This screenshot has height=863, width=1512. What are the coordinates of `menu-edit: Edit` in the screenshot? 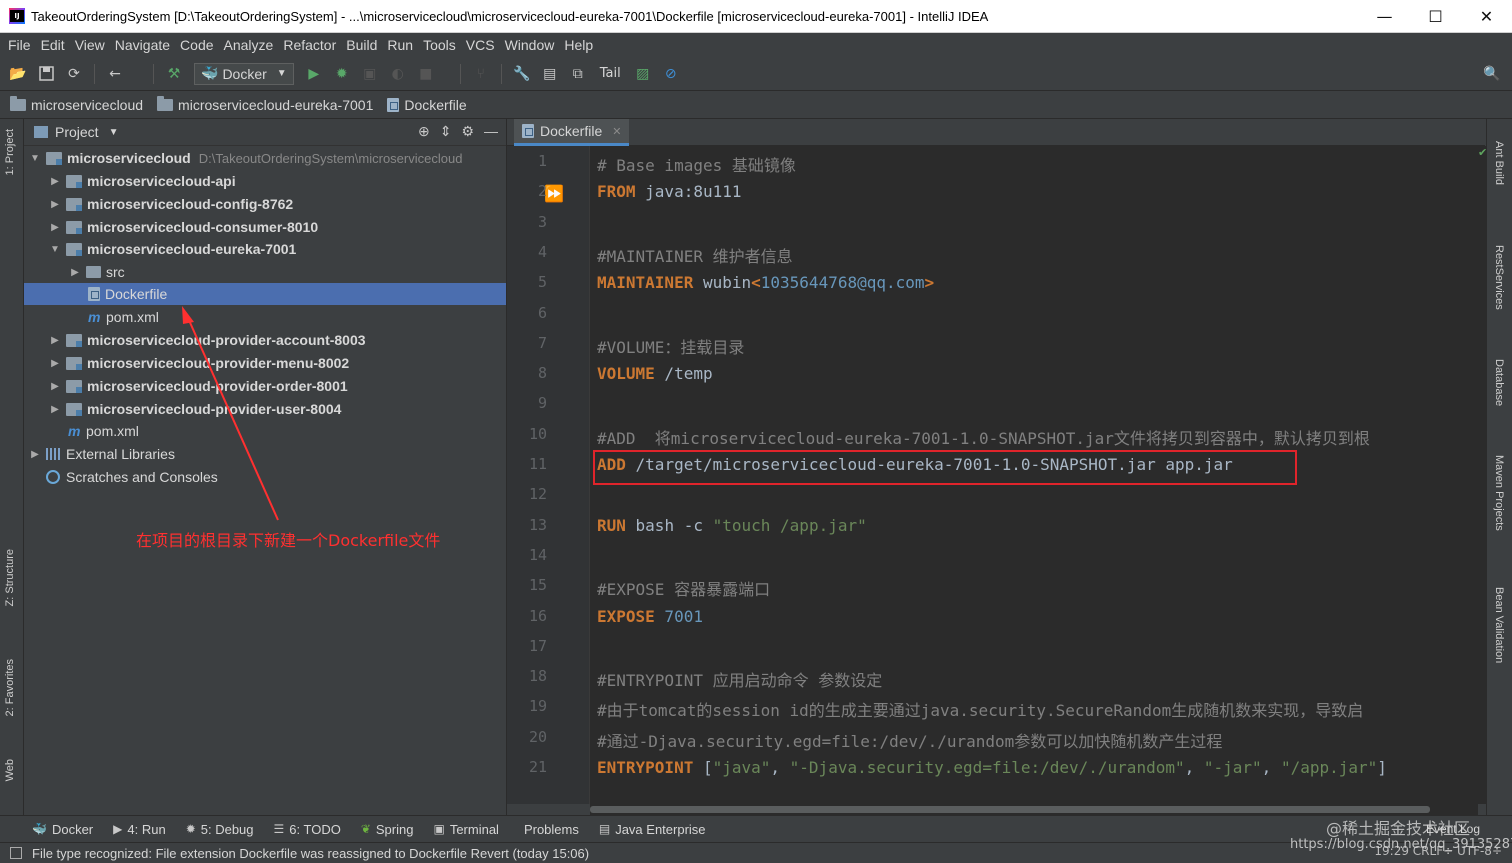 It's located at (53, 45).